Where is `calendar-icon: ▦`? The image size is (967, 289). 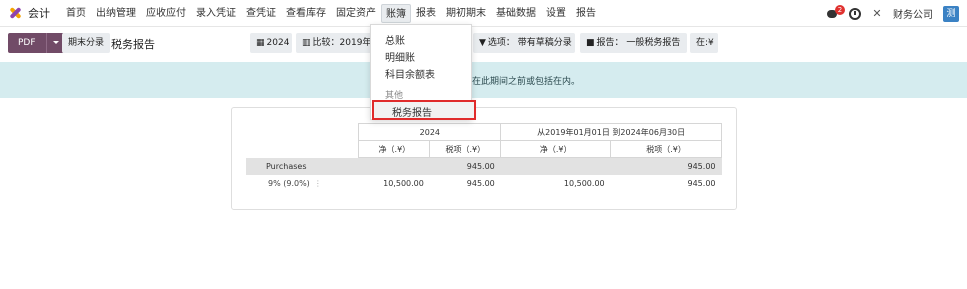
calendar-icon: ▦ is located at coordinates (260, 43).